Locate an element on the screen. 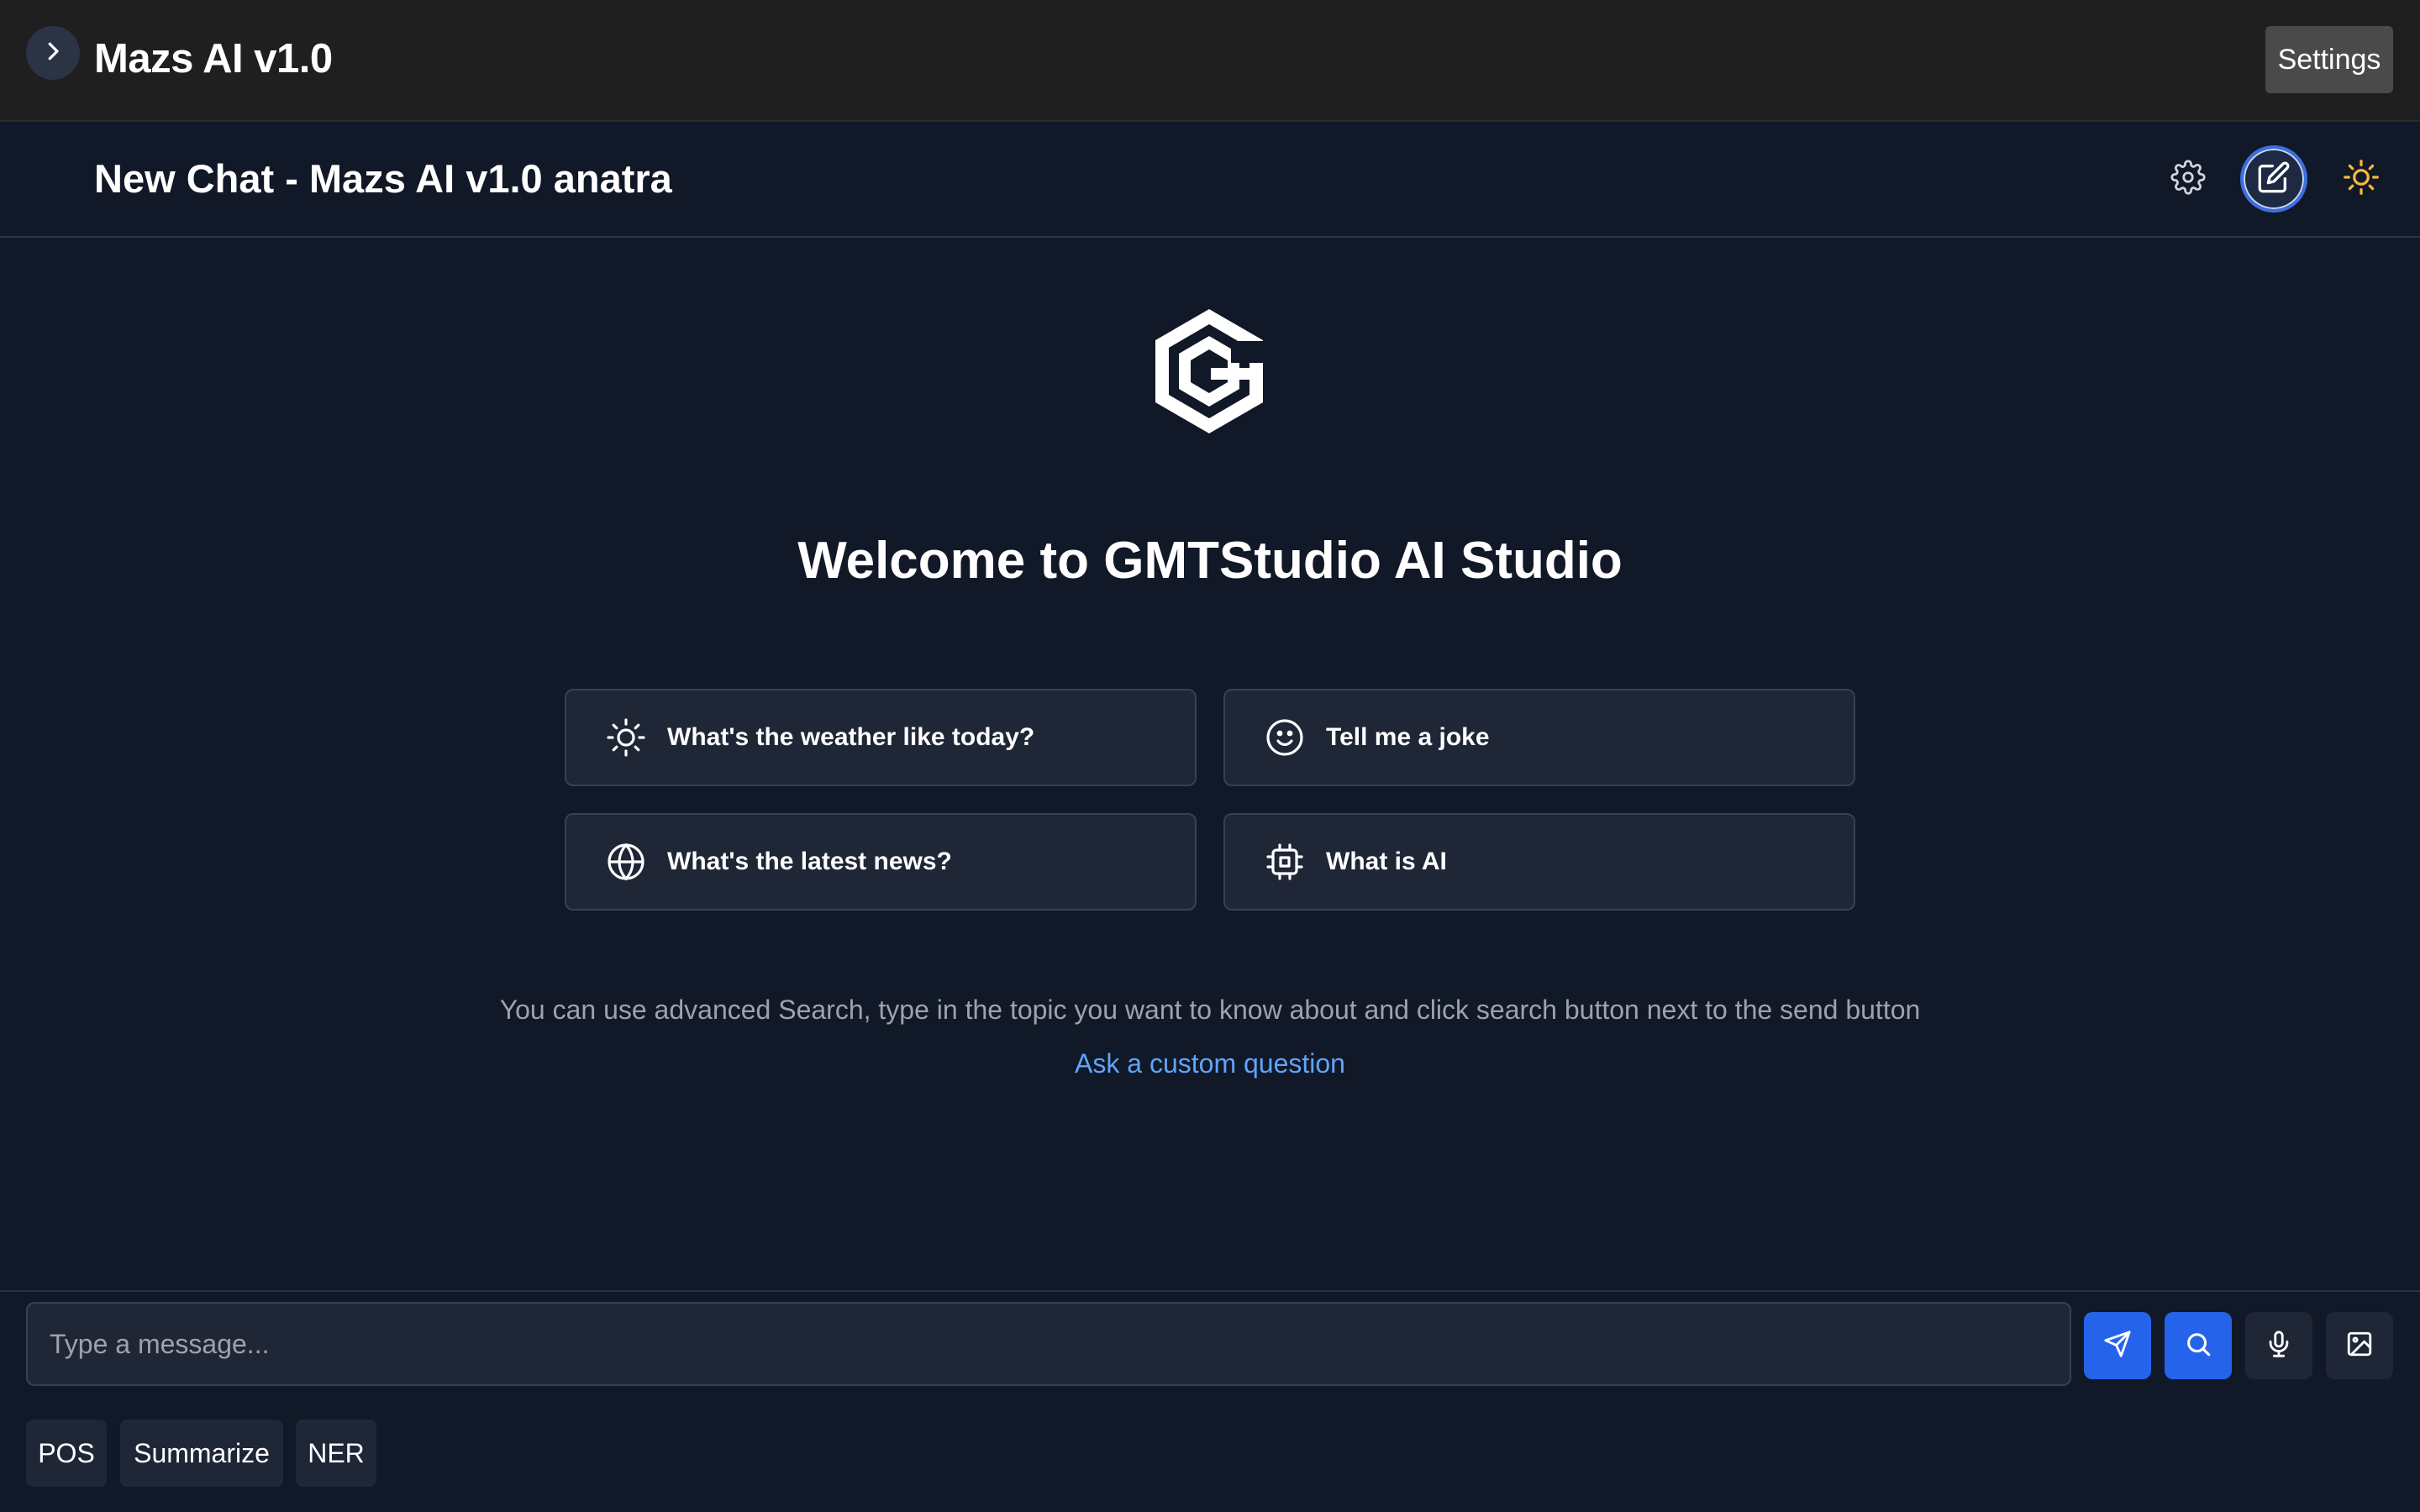  app-title: Mazs AI v1.0 is located at coordinates (214, 58).